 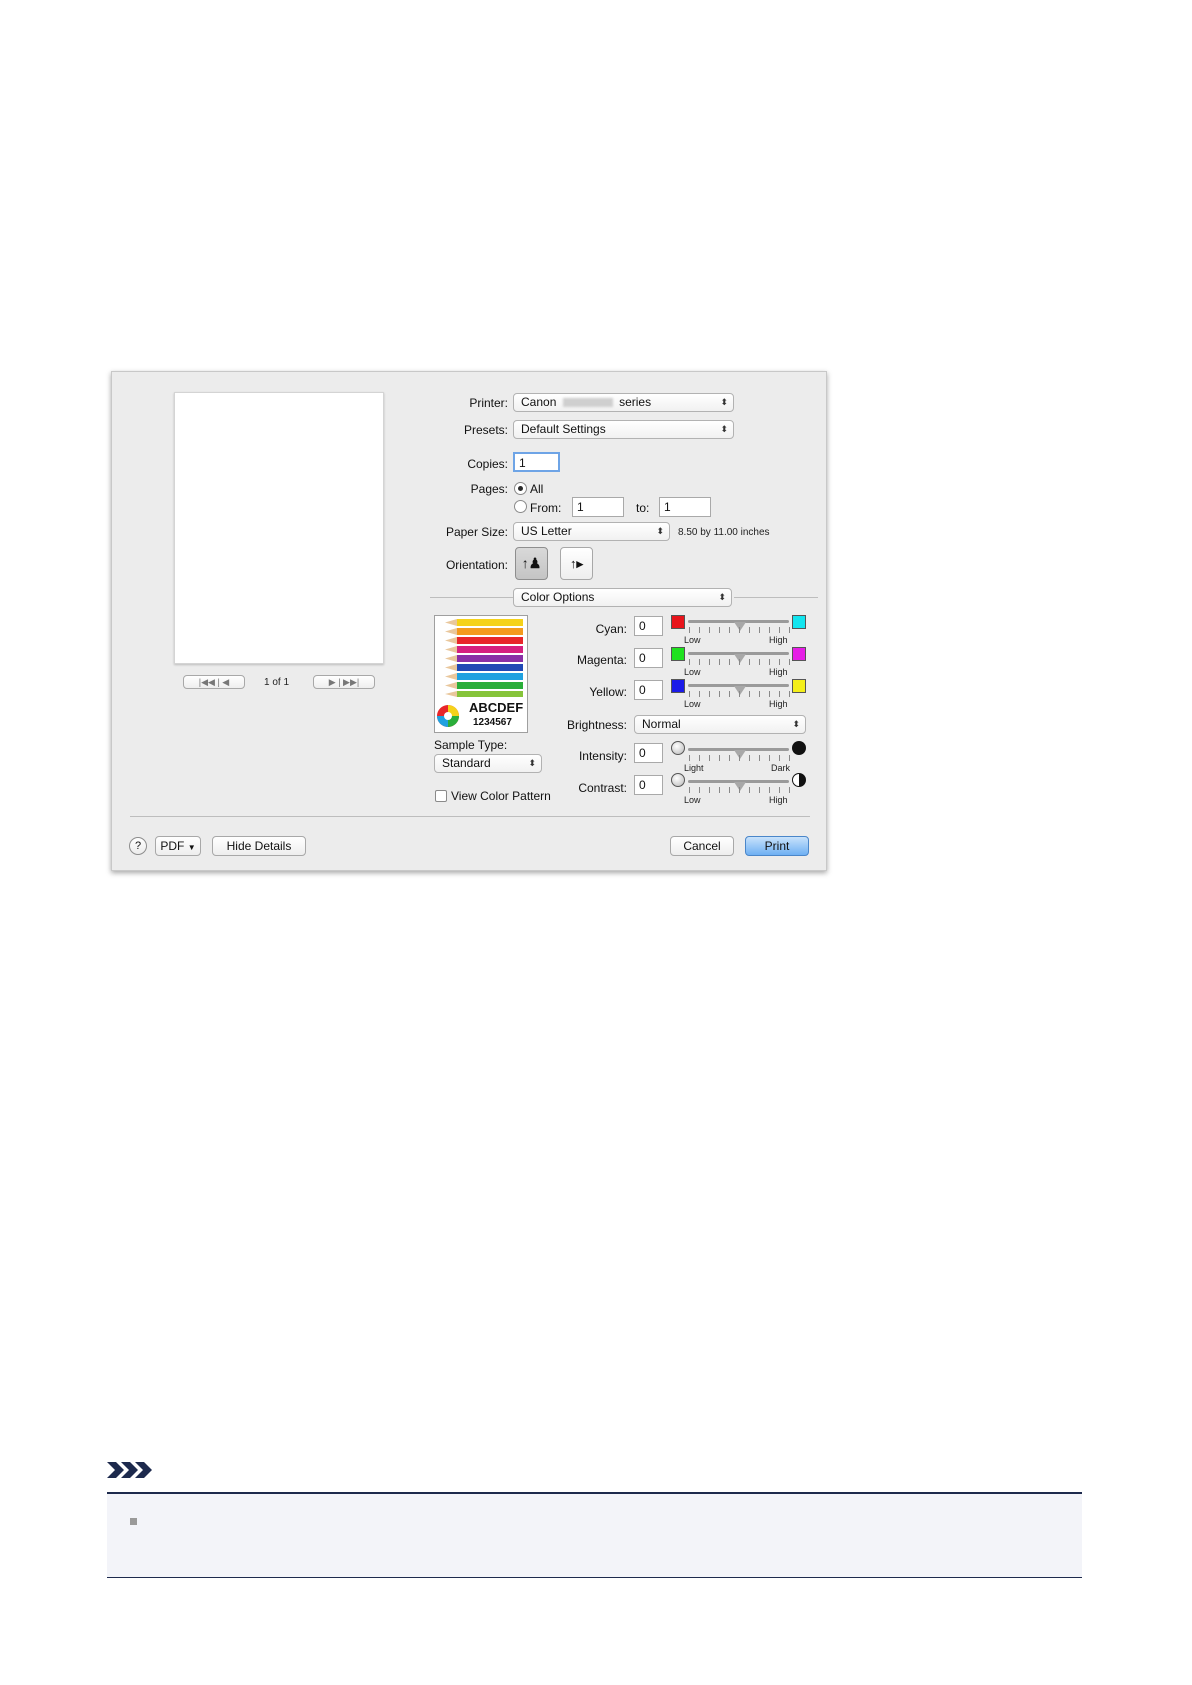 I want to click on pages-from-radio, so click(x=520, y=506).